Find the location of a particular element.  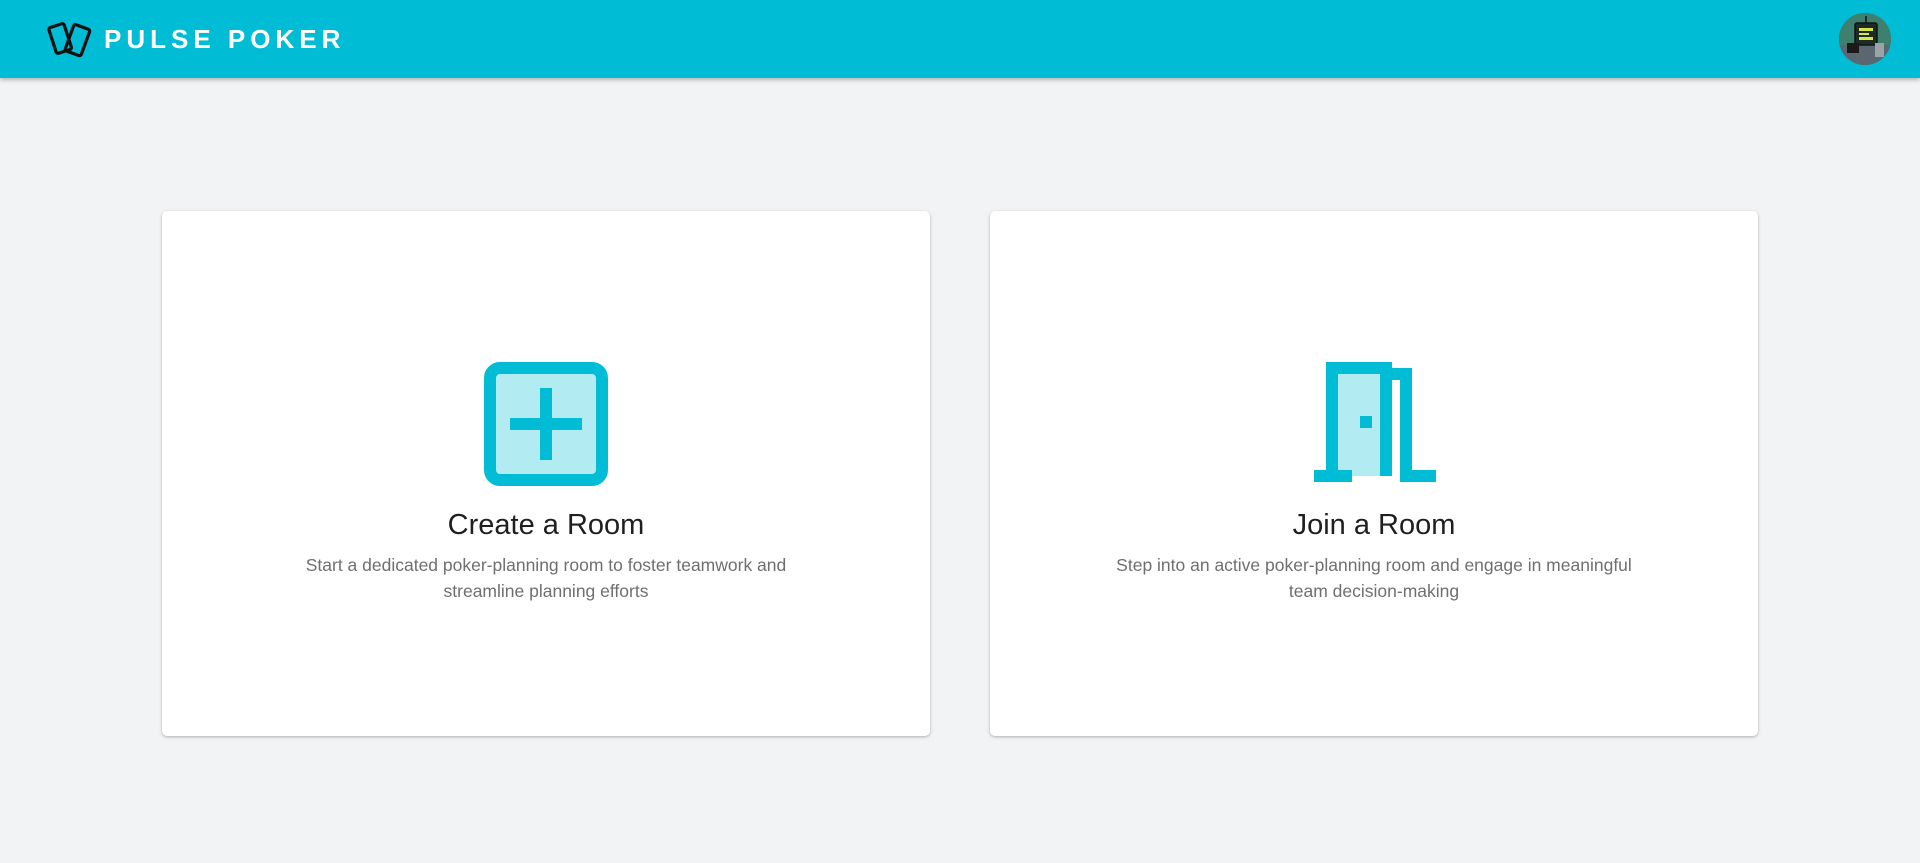

avatar-icon is located at coordinates (1865, 39).